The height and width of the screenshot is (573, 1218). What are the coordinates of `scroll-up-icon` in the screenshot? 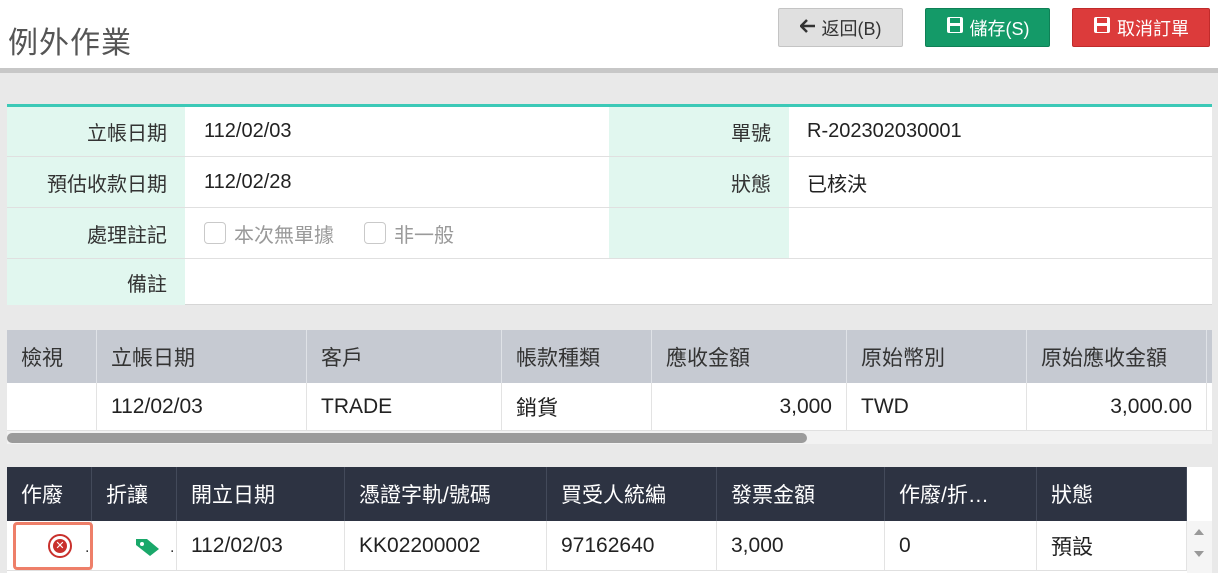 It's located at (1199, 532).